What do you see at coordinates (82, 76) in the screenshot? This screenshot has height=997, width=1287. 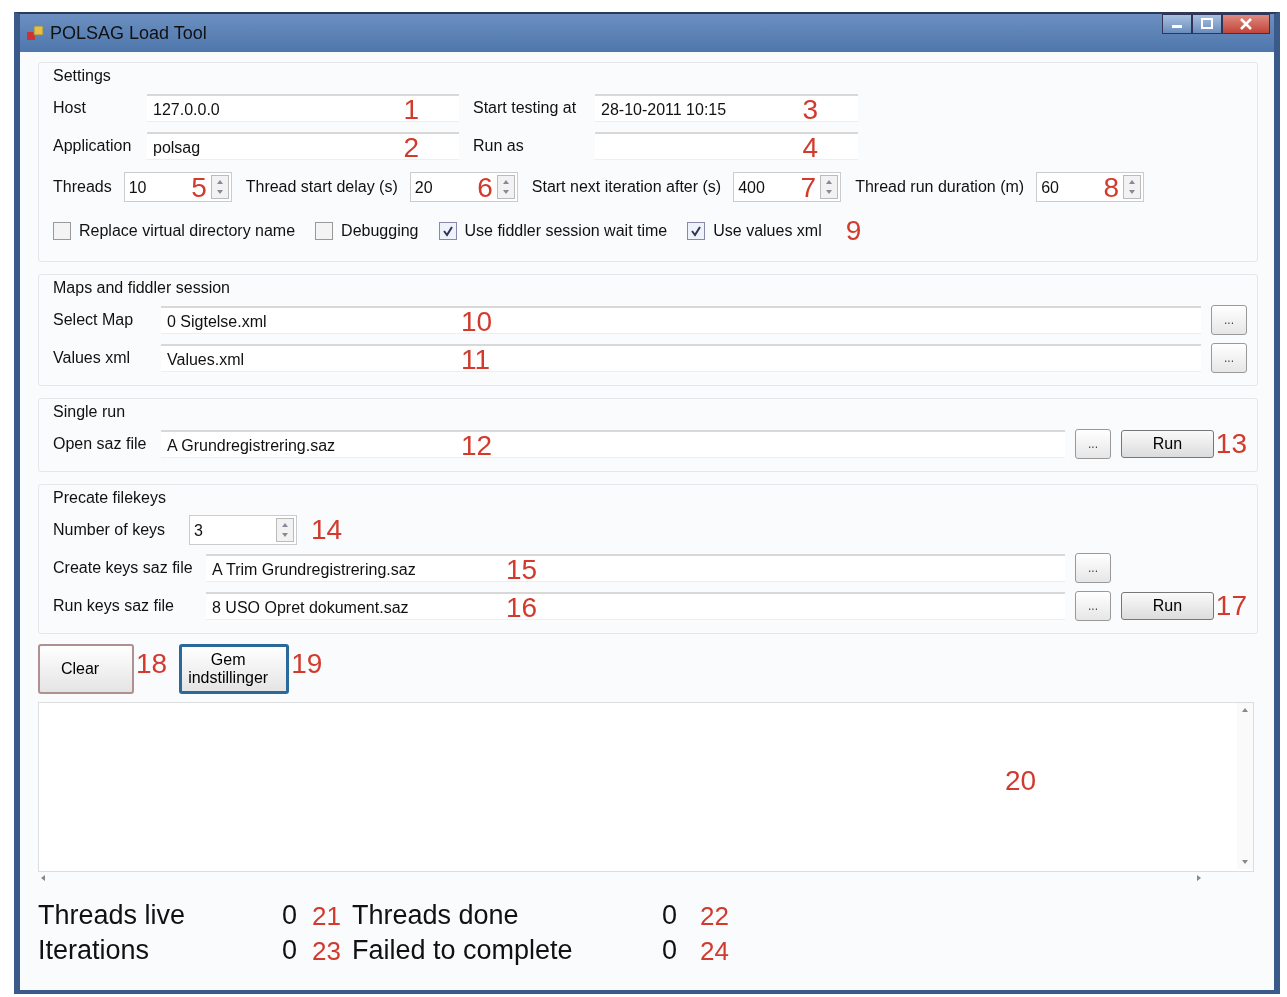 I see `group-title: Settings` at bounding box center [82, 76].